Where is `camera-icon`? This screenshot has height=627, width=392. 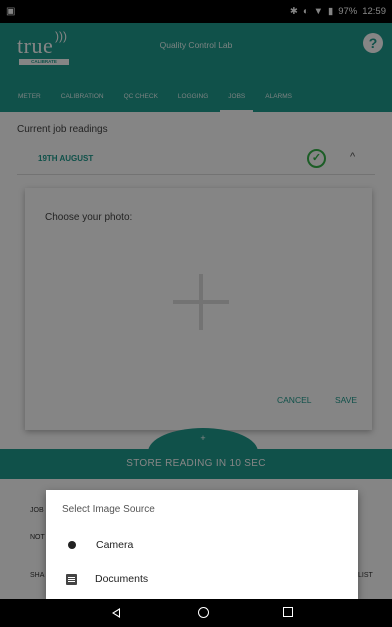 camera-icon is located at coordinates (72, 545).